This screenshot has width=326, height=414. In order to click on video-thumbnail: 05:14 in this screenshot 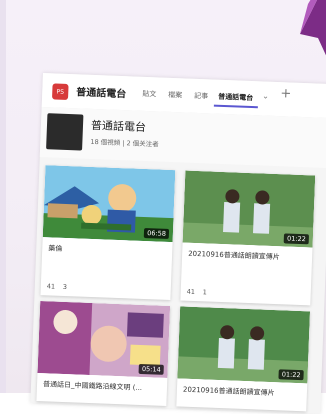, I will do `click(104, 339)`.